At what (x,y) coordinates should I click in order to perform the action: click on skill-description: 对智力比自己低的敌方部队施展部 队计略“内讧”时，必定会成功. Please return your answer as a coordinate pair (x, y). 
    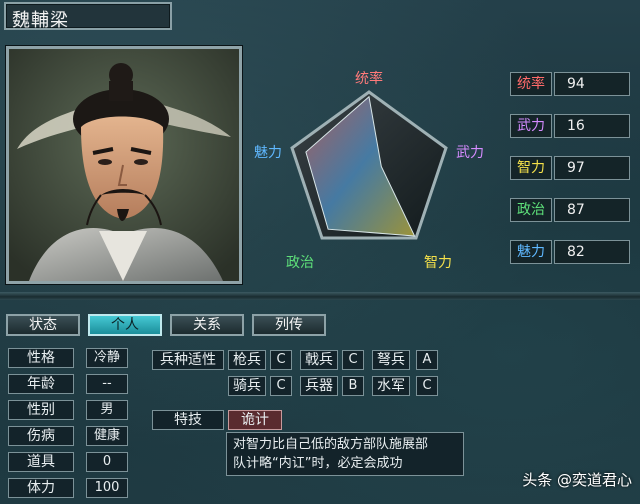
    Looking at the image, I should click on (345, 454).